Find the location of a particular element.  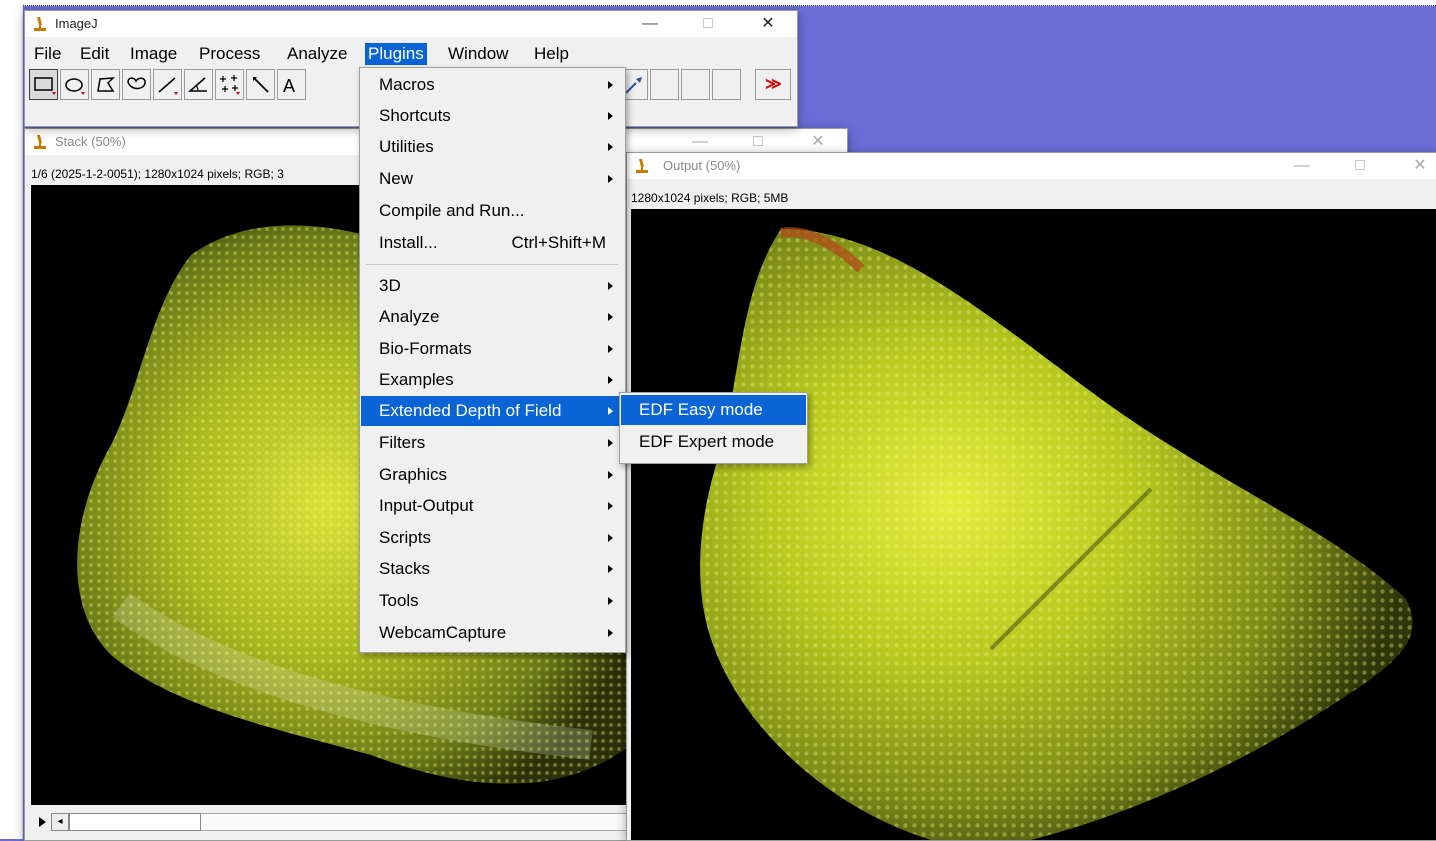

polygon-icon is located at coordinates (106, 84).